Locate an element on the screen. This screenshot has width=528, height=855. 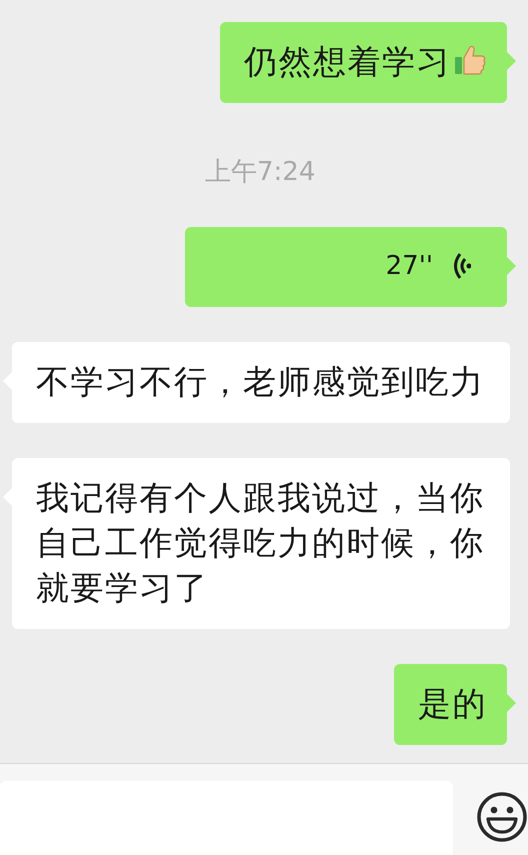
message-text: 仍然想着学习 is located at coordinates (347, 61).